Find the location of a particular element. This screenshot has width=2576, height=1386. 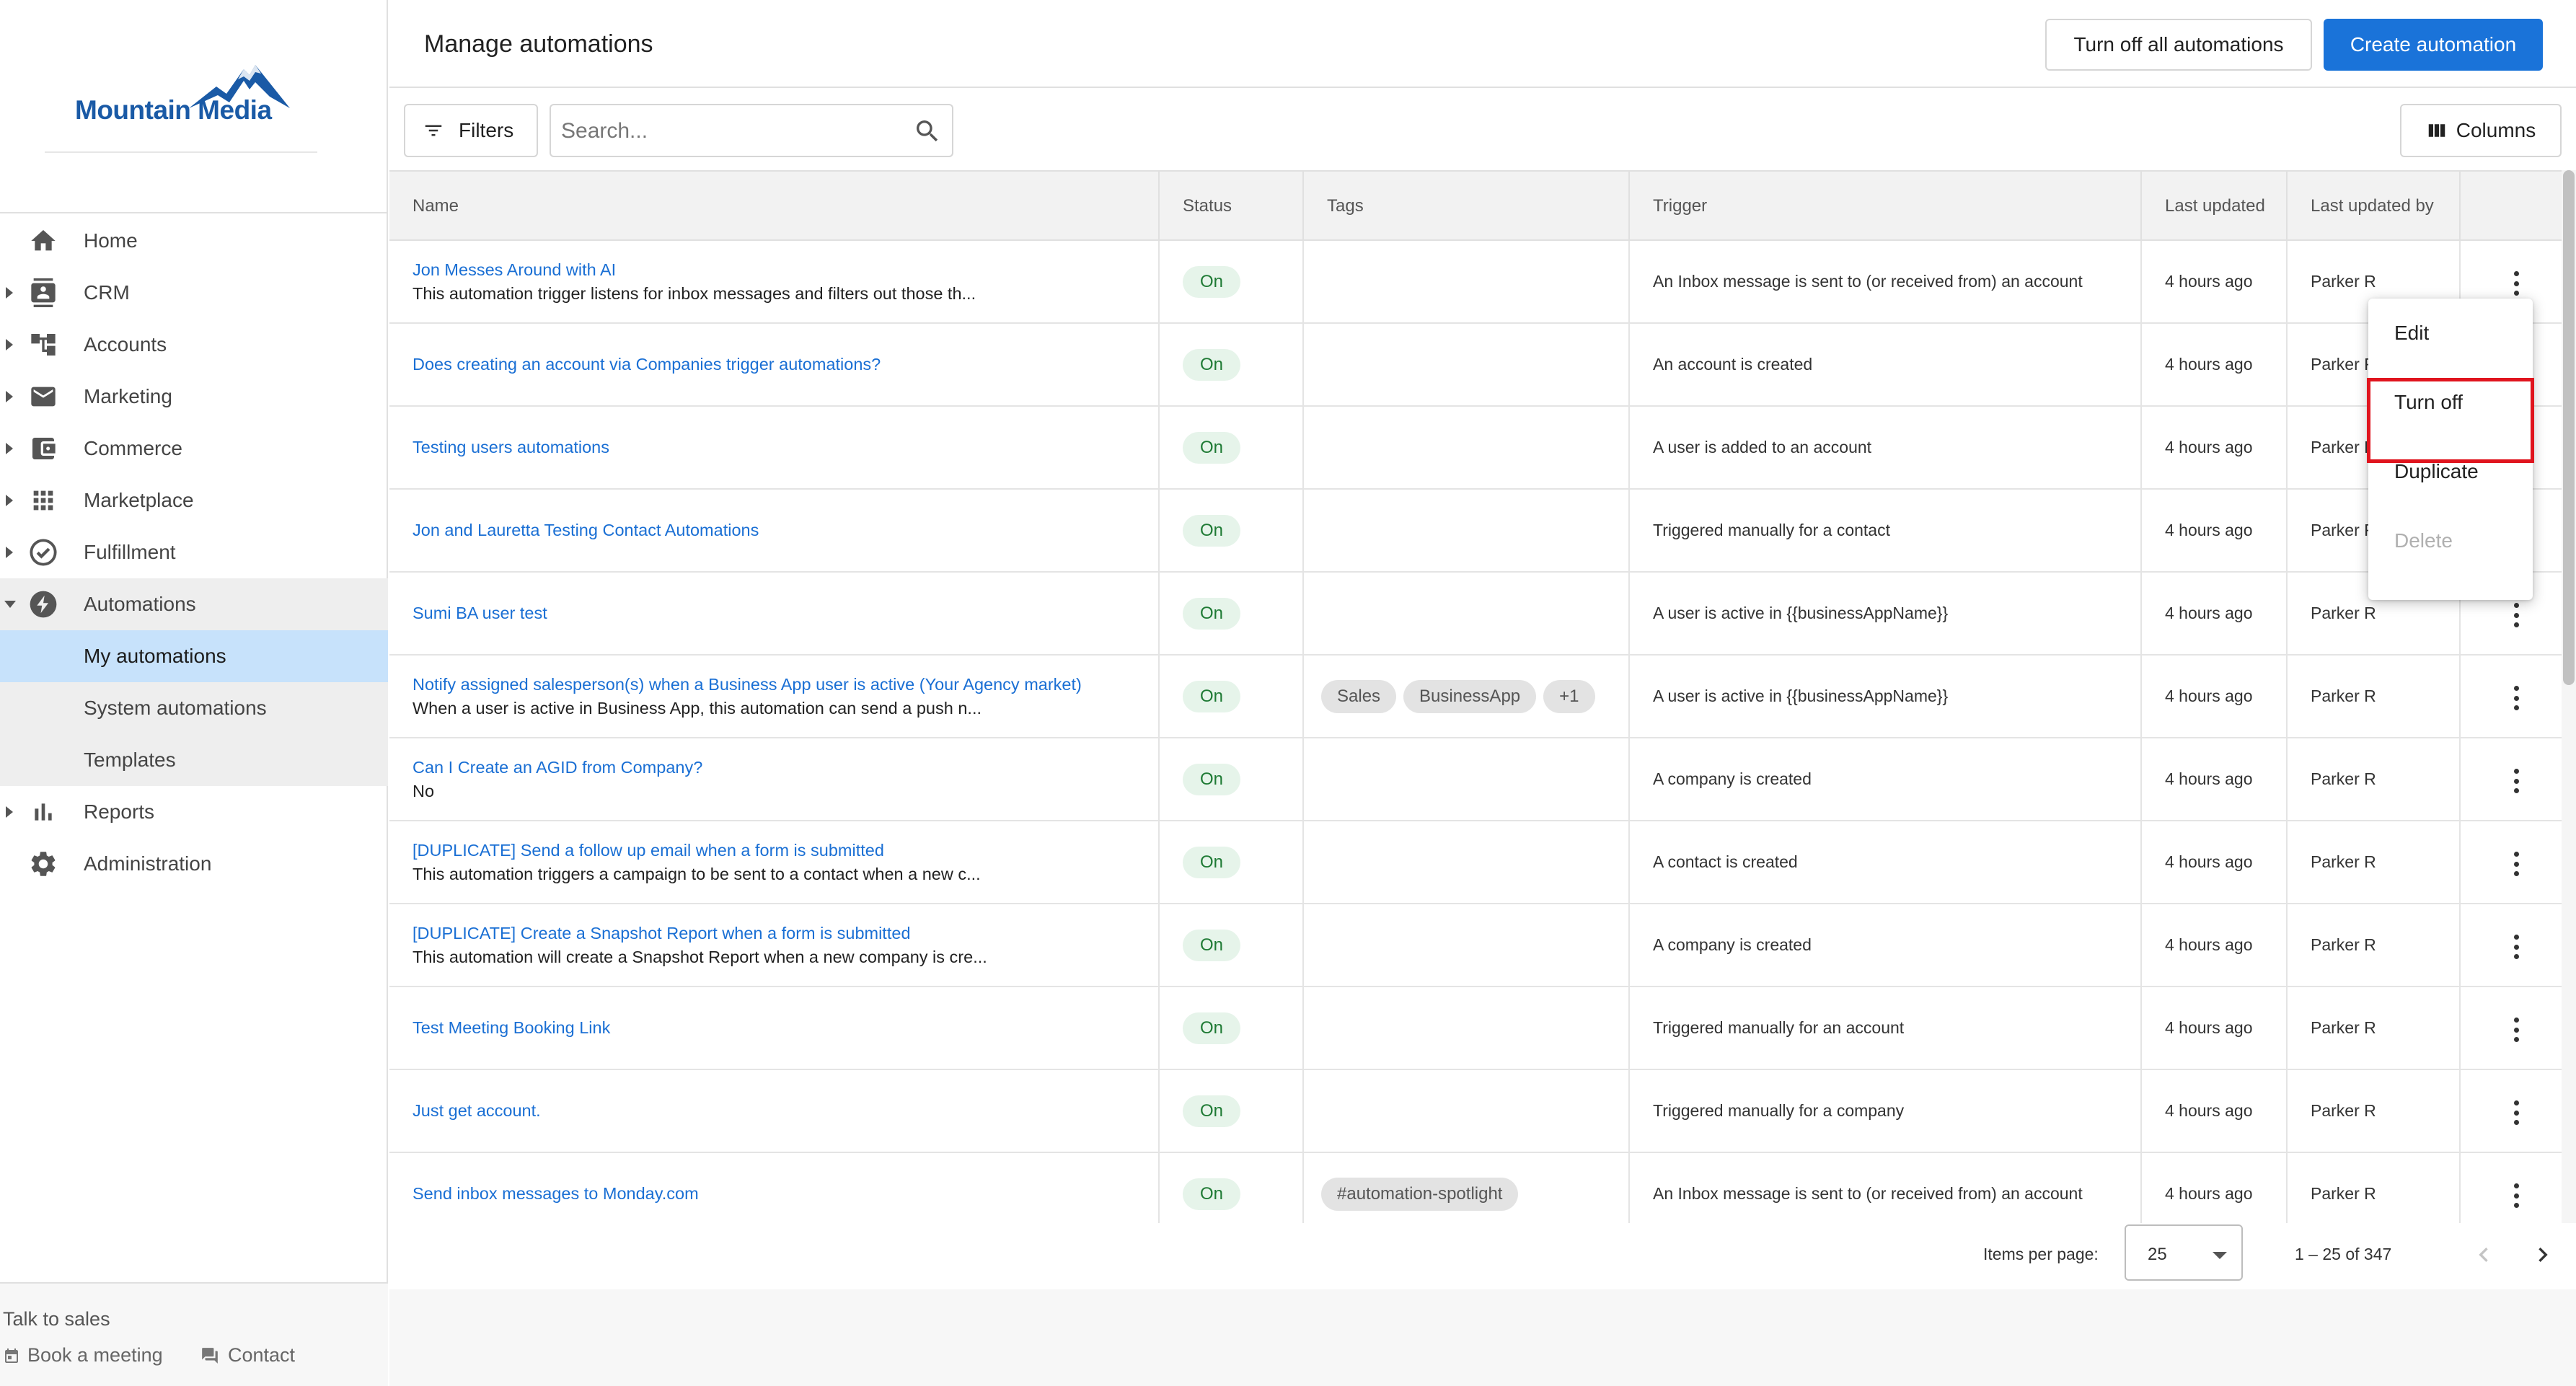

automation-name-link: Send inbox messages to Monday.com is located at coordinates (785, 1194).